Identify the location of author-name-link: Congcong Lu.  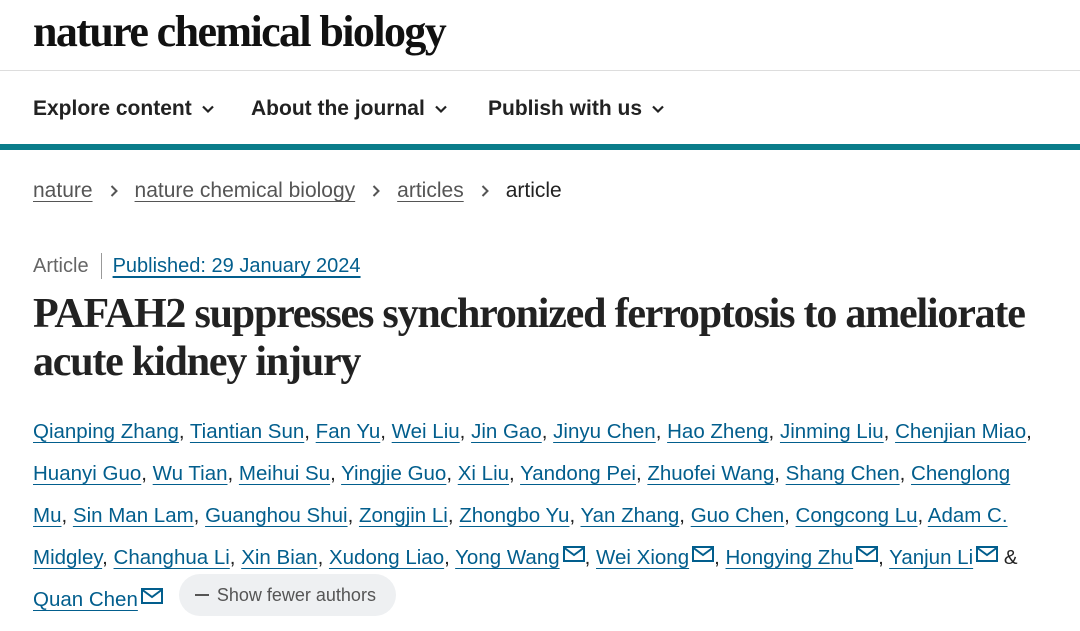
(857, 515).